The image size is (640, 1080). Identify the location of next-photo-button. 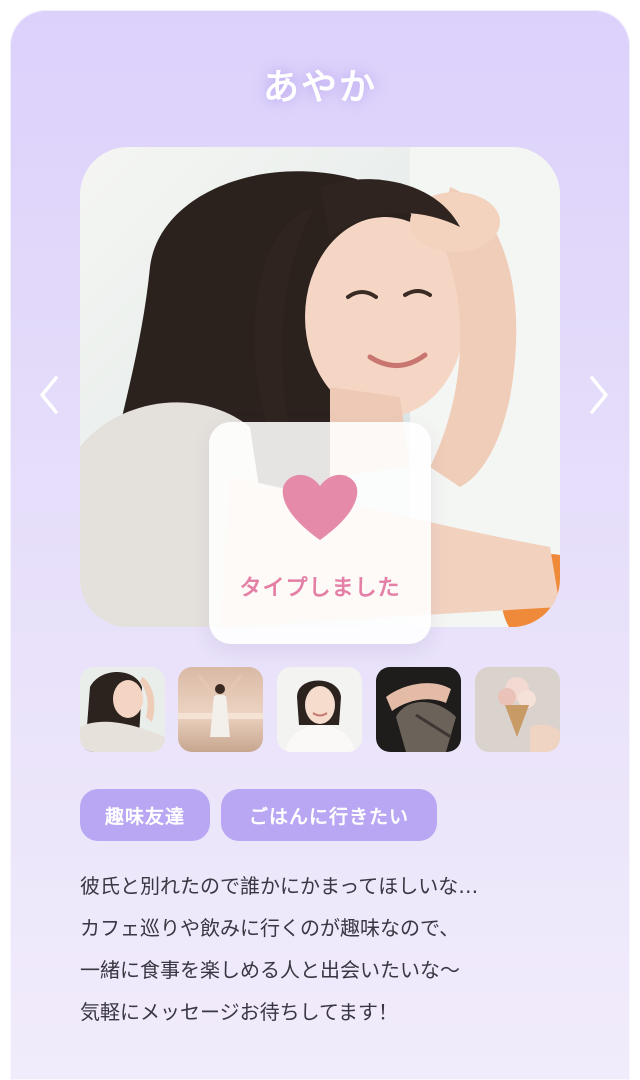
(599, 395).